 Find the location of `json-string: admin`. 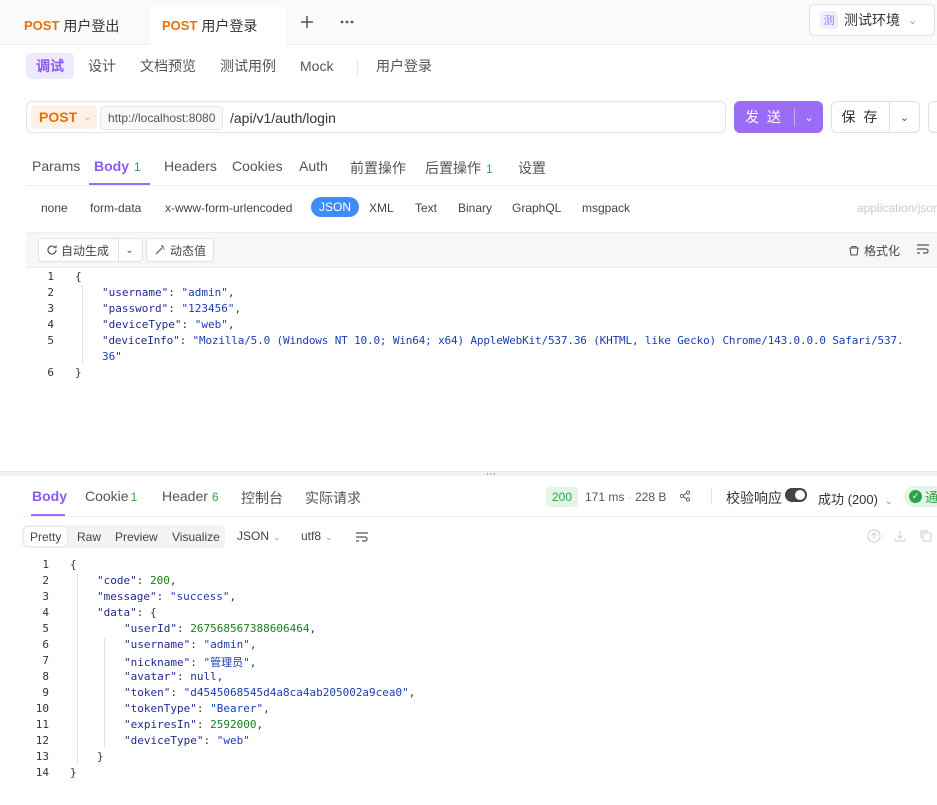

json-string: admin is located at coordinates (227, 644).